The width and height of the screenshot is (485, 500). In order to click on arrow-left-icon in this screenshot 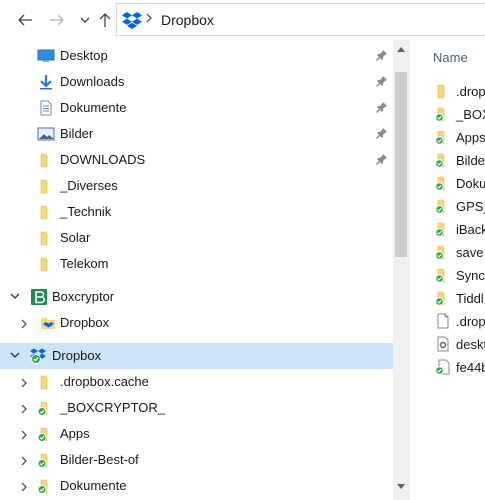, I will do `click(25, 20)`.